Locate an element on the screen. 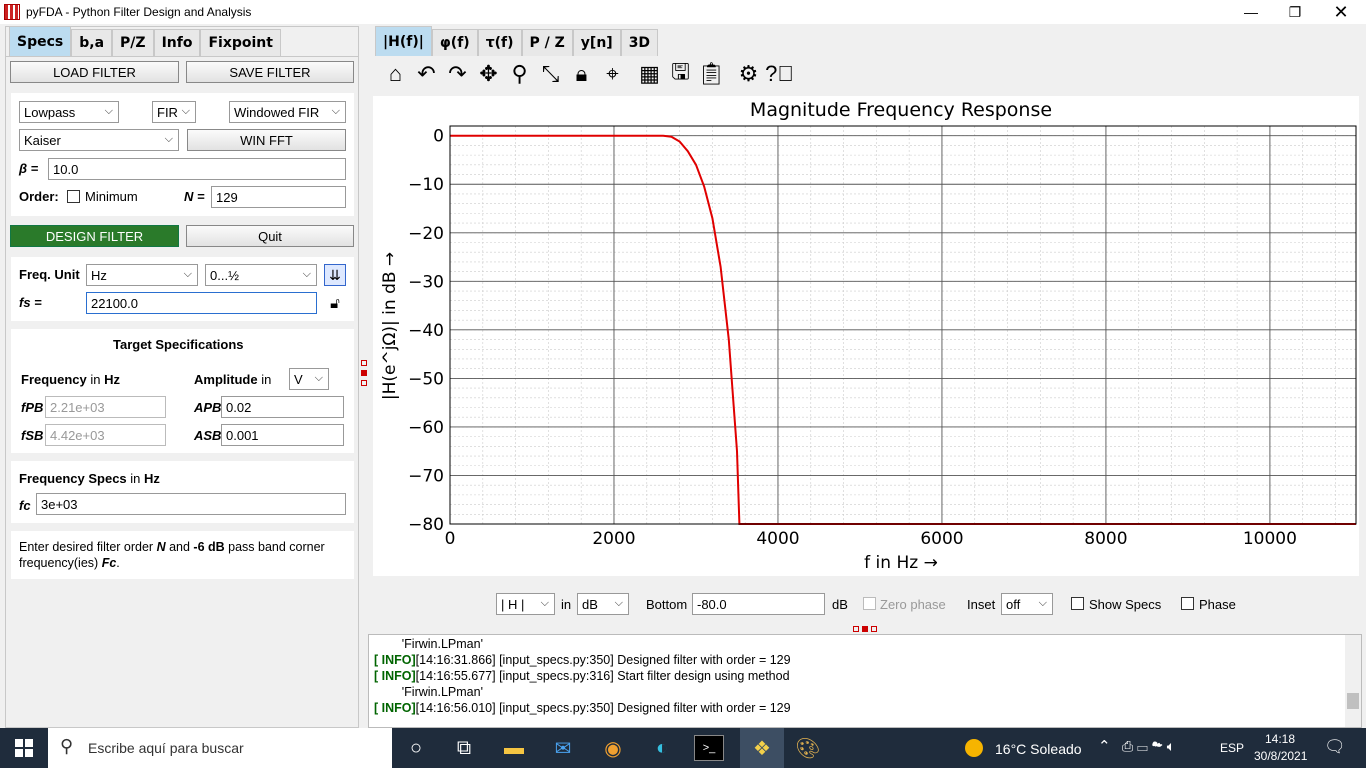  tray-icons: ⎙ ▭ ☁ 🔈︎ is located at coordinates (1148, 746).